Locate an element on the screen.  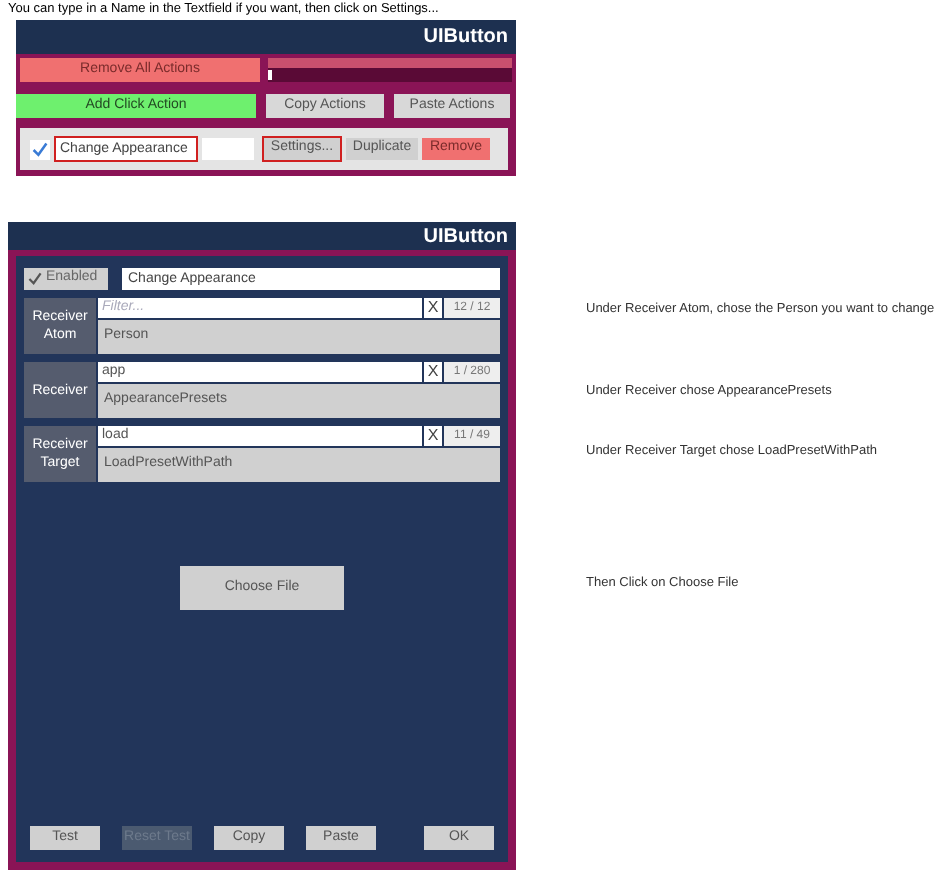
slider-handle is located at coordinates (270, 75).